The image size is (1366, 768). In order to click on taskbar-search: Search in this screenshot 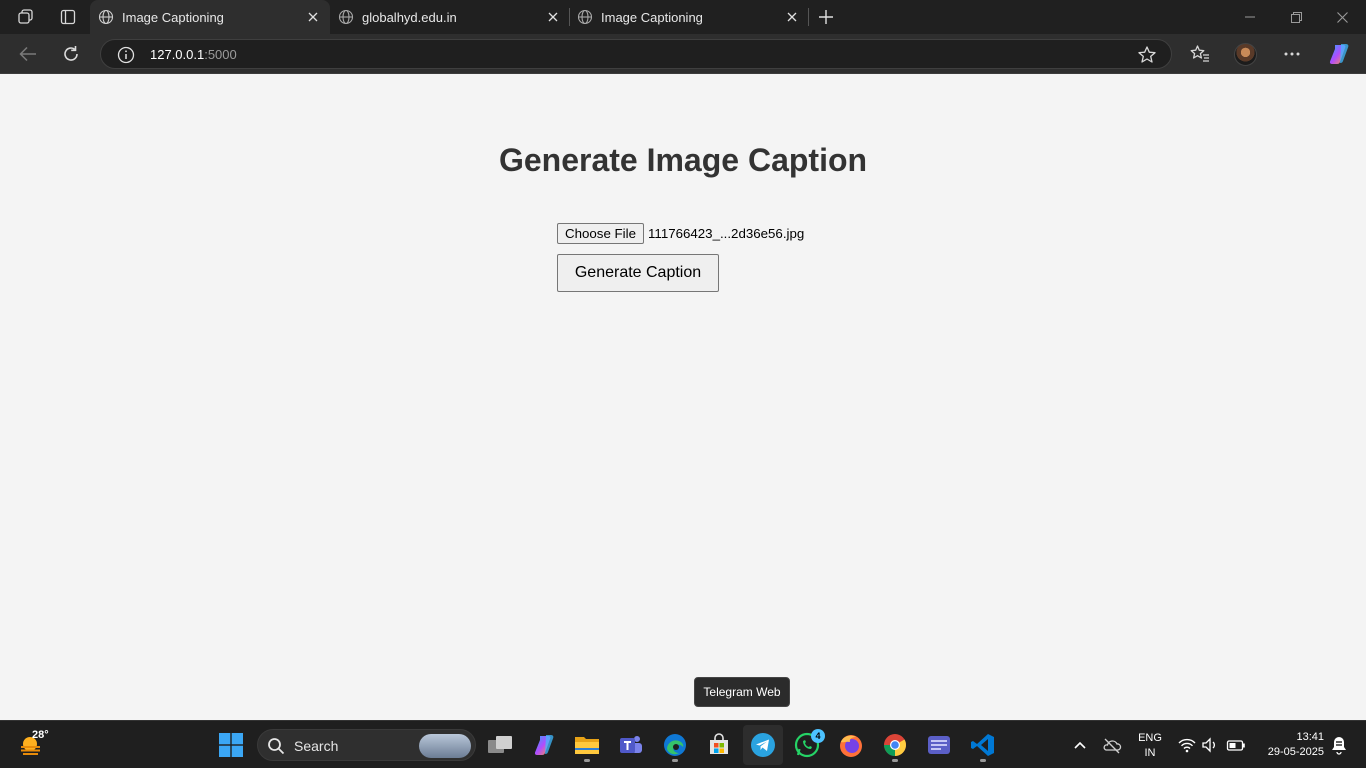, I will do `click(366, 745)`.